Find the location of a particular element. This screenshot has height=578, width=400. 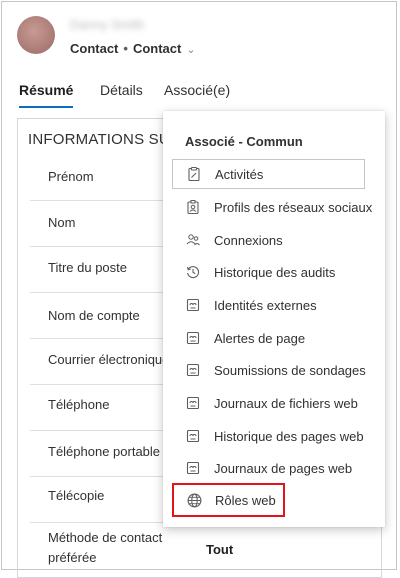

menu-item-label: Identités externes is located at coordinates (265, 305).